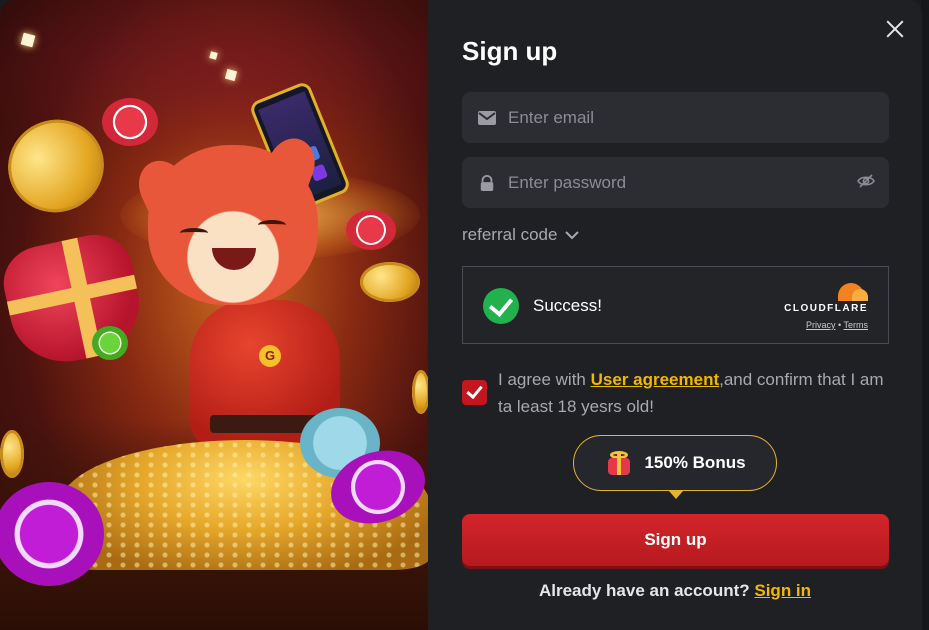 This screenshot has height=630, width=929. I want to click on cloudflare-logo: CLOUDFLARE Privacy • Terms, so click(826, 305).